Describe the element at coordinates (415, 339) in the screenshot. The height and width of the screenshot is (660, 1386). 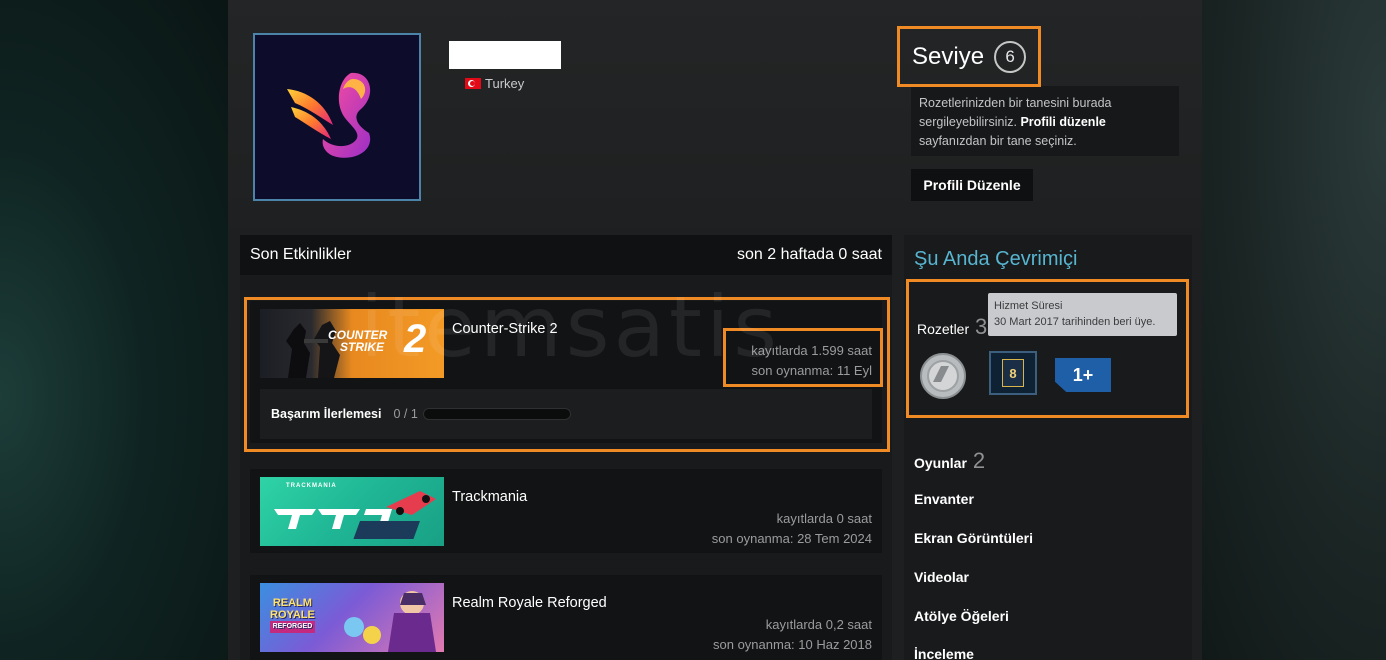
I see `cs2-logo-number: 2` at that location.